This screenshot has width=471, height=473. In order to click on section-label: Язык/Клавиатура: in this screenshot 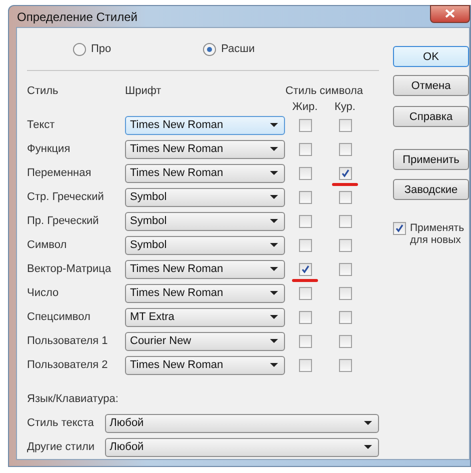, I will do `click(73, 399)`.